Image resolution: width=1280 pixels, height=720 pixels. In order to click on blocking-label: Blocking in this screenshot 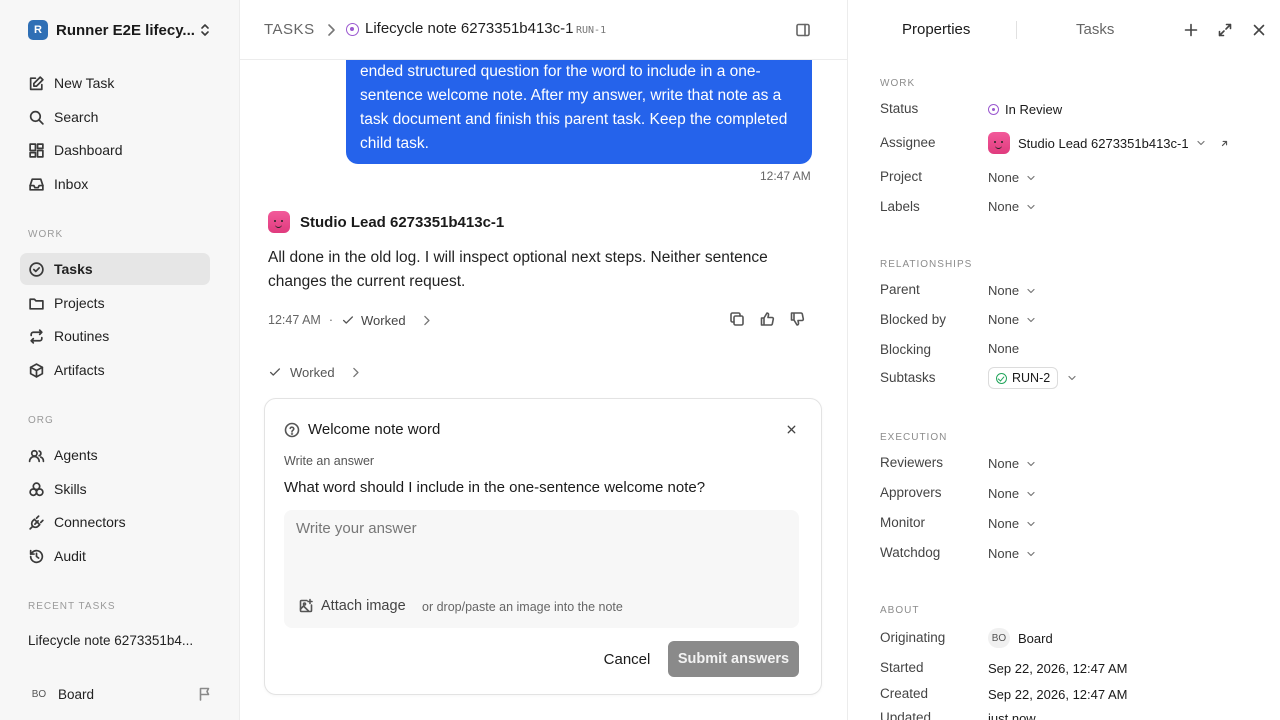, I will do `click(906, 349)`.